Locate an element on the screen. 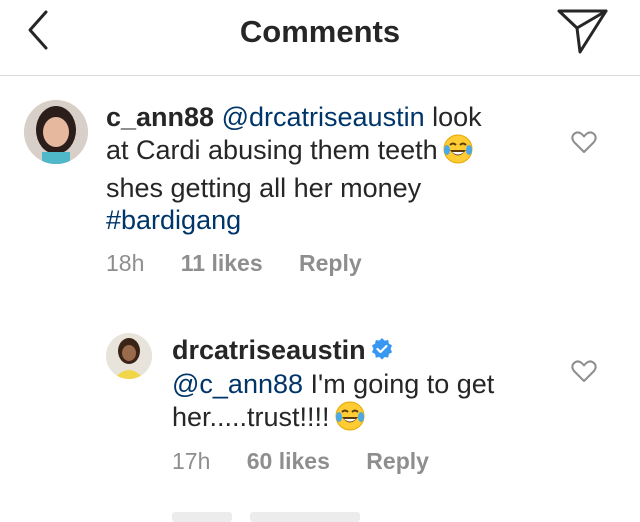 This screenshot has width=640, height=522. comment-mention: @c_ann88 is located at coordinates (237, 384).